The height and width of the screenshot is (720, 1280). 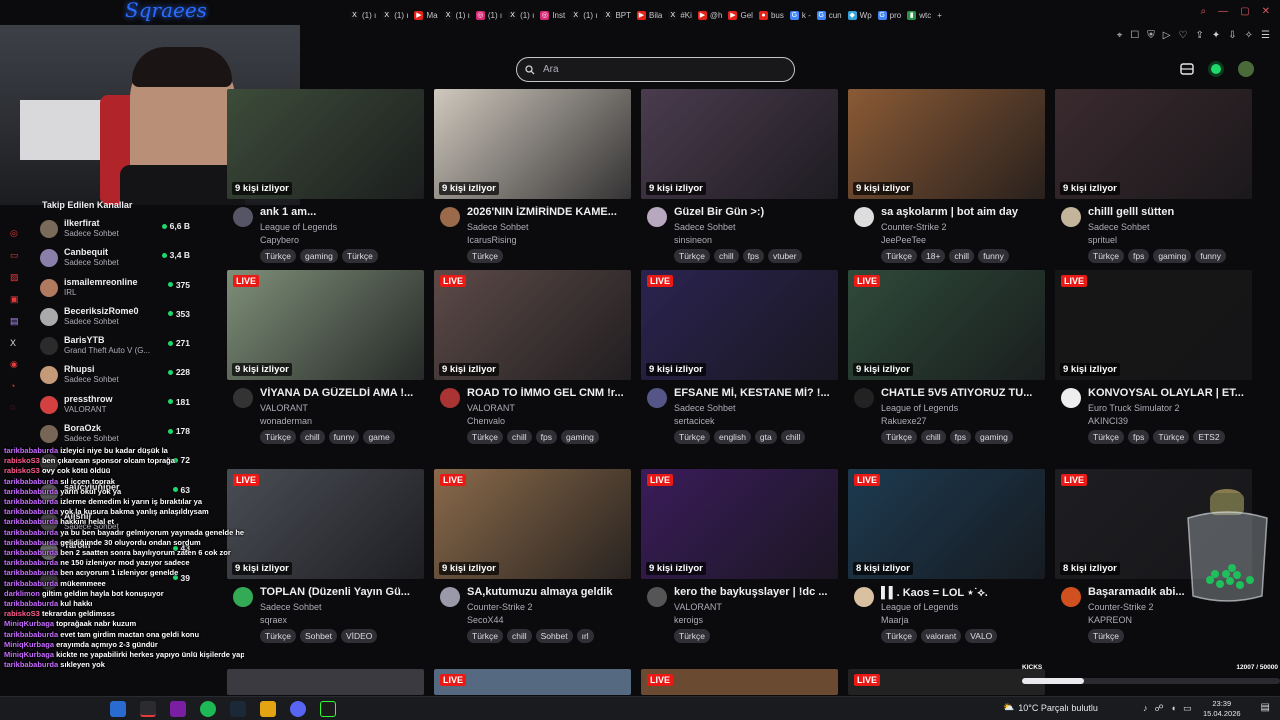 I want to click on kick-icon: ▣, so click(x=14, y=299).